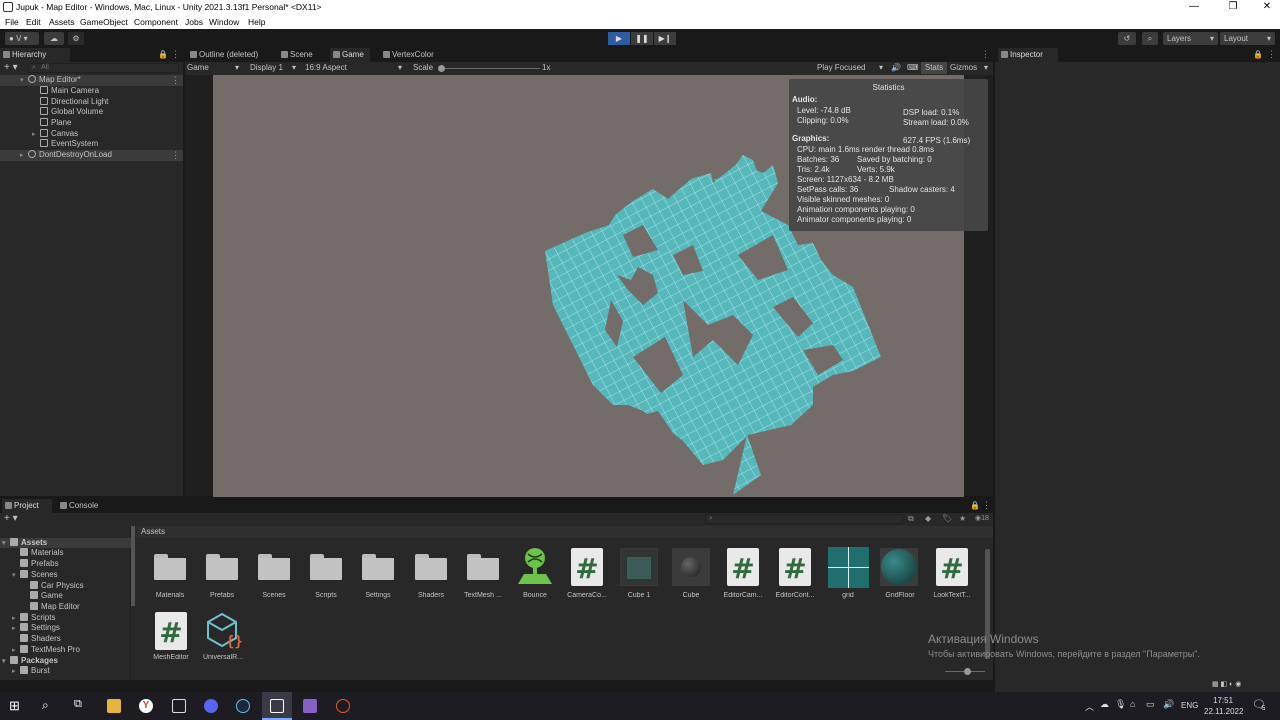 The image size is (1280, 720). What do you see at coordinates (103, 68) in the screenshot?
I see `hierarchy-search-input: ⌕ All` at bounding box center [103, 68].